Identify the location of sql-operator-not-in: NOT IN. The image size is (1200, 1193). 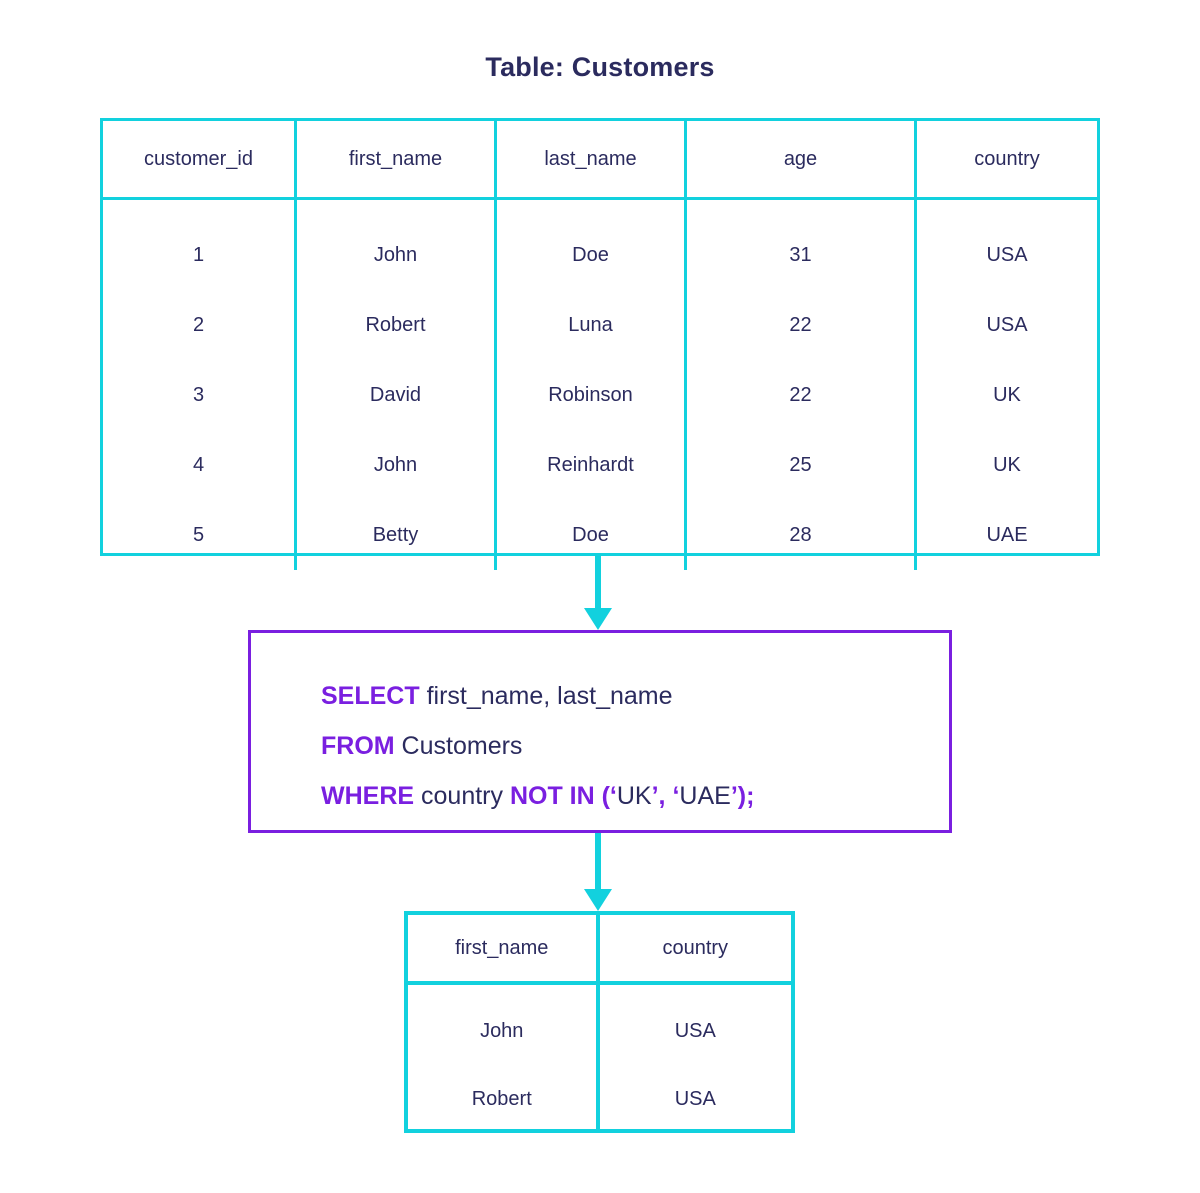
(552, 796).